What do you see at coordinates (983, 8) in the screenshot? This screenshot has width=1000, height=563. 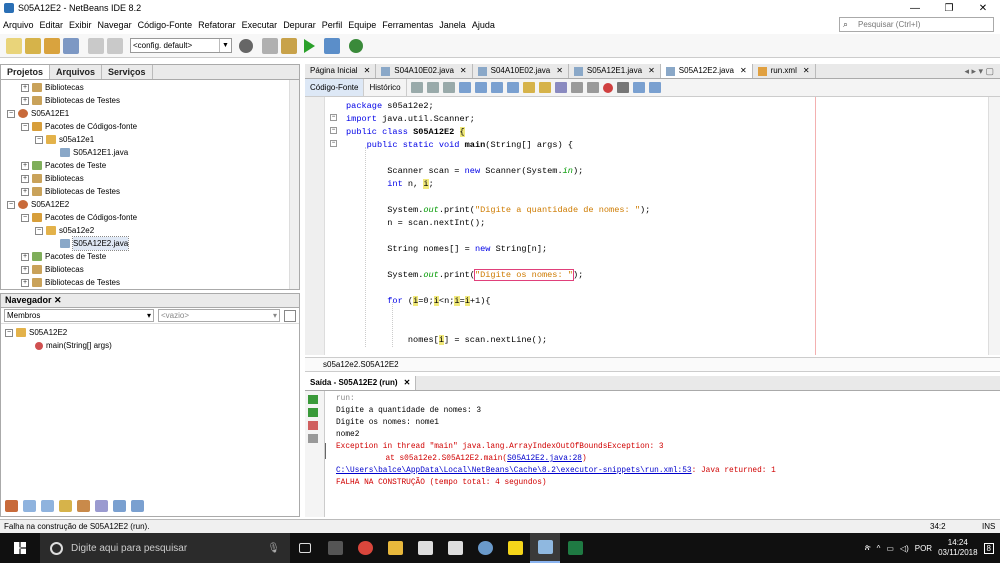 I see `close-button: ✕` at bounding box center [983, 8].